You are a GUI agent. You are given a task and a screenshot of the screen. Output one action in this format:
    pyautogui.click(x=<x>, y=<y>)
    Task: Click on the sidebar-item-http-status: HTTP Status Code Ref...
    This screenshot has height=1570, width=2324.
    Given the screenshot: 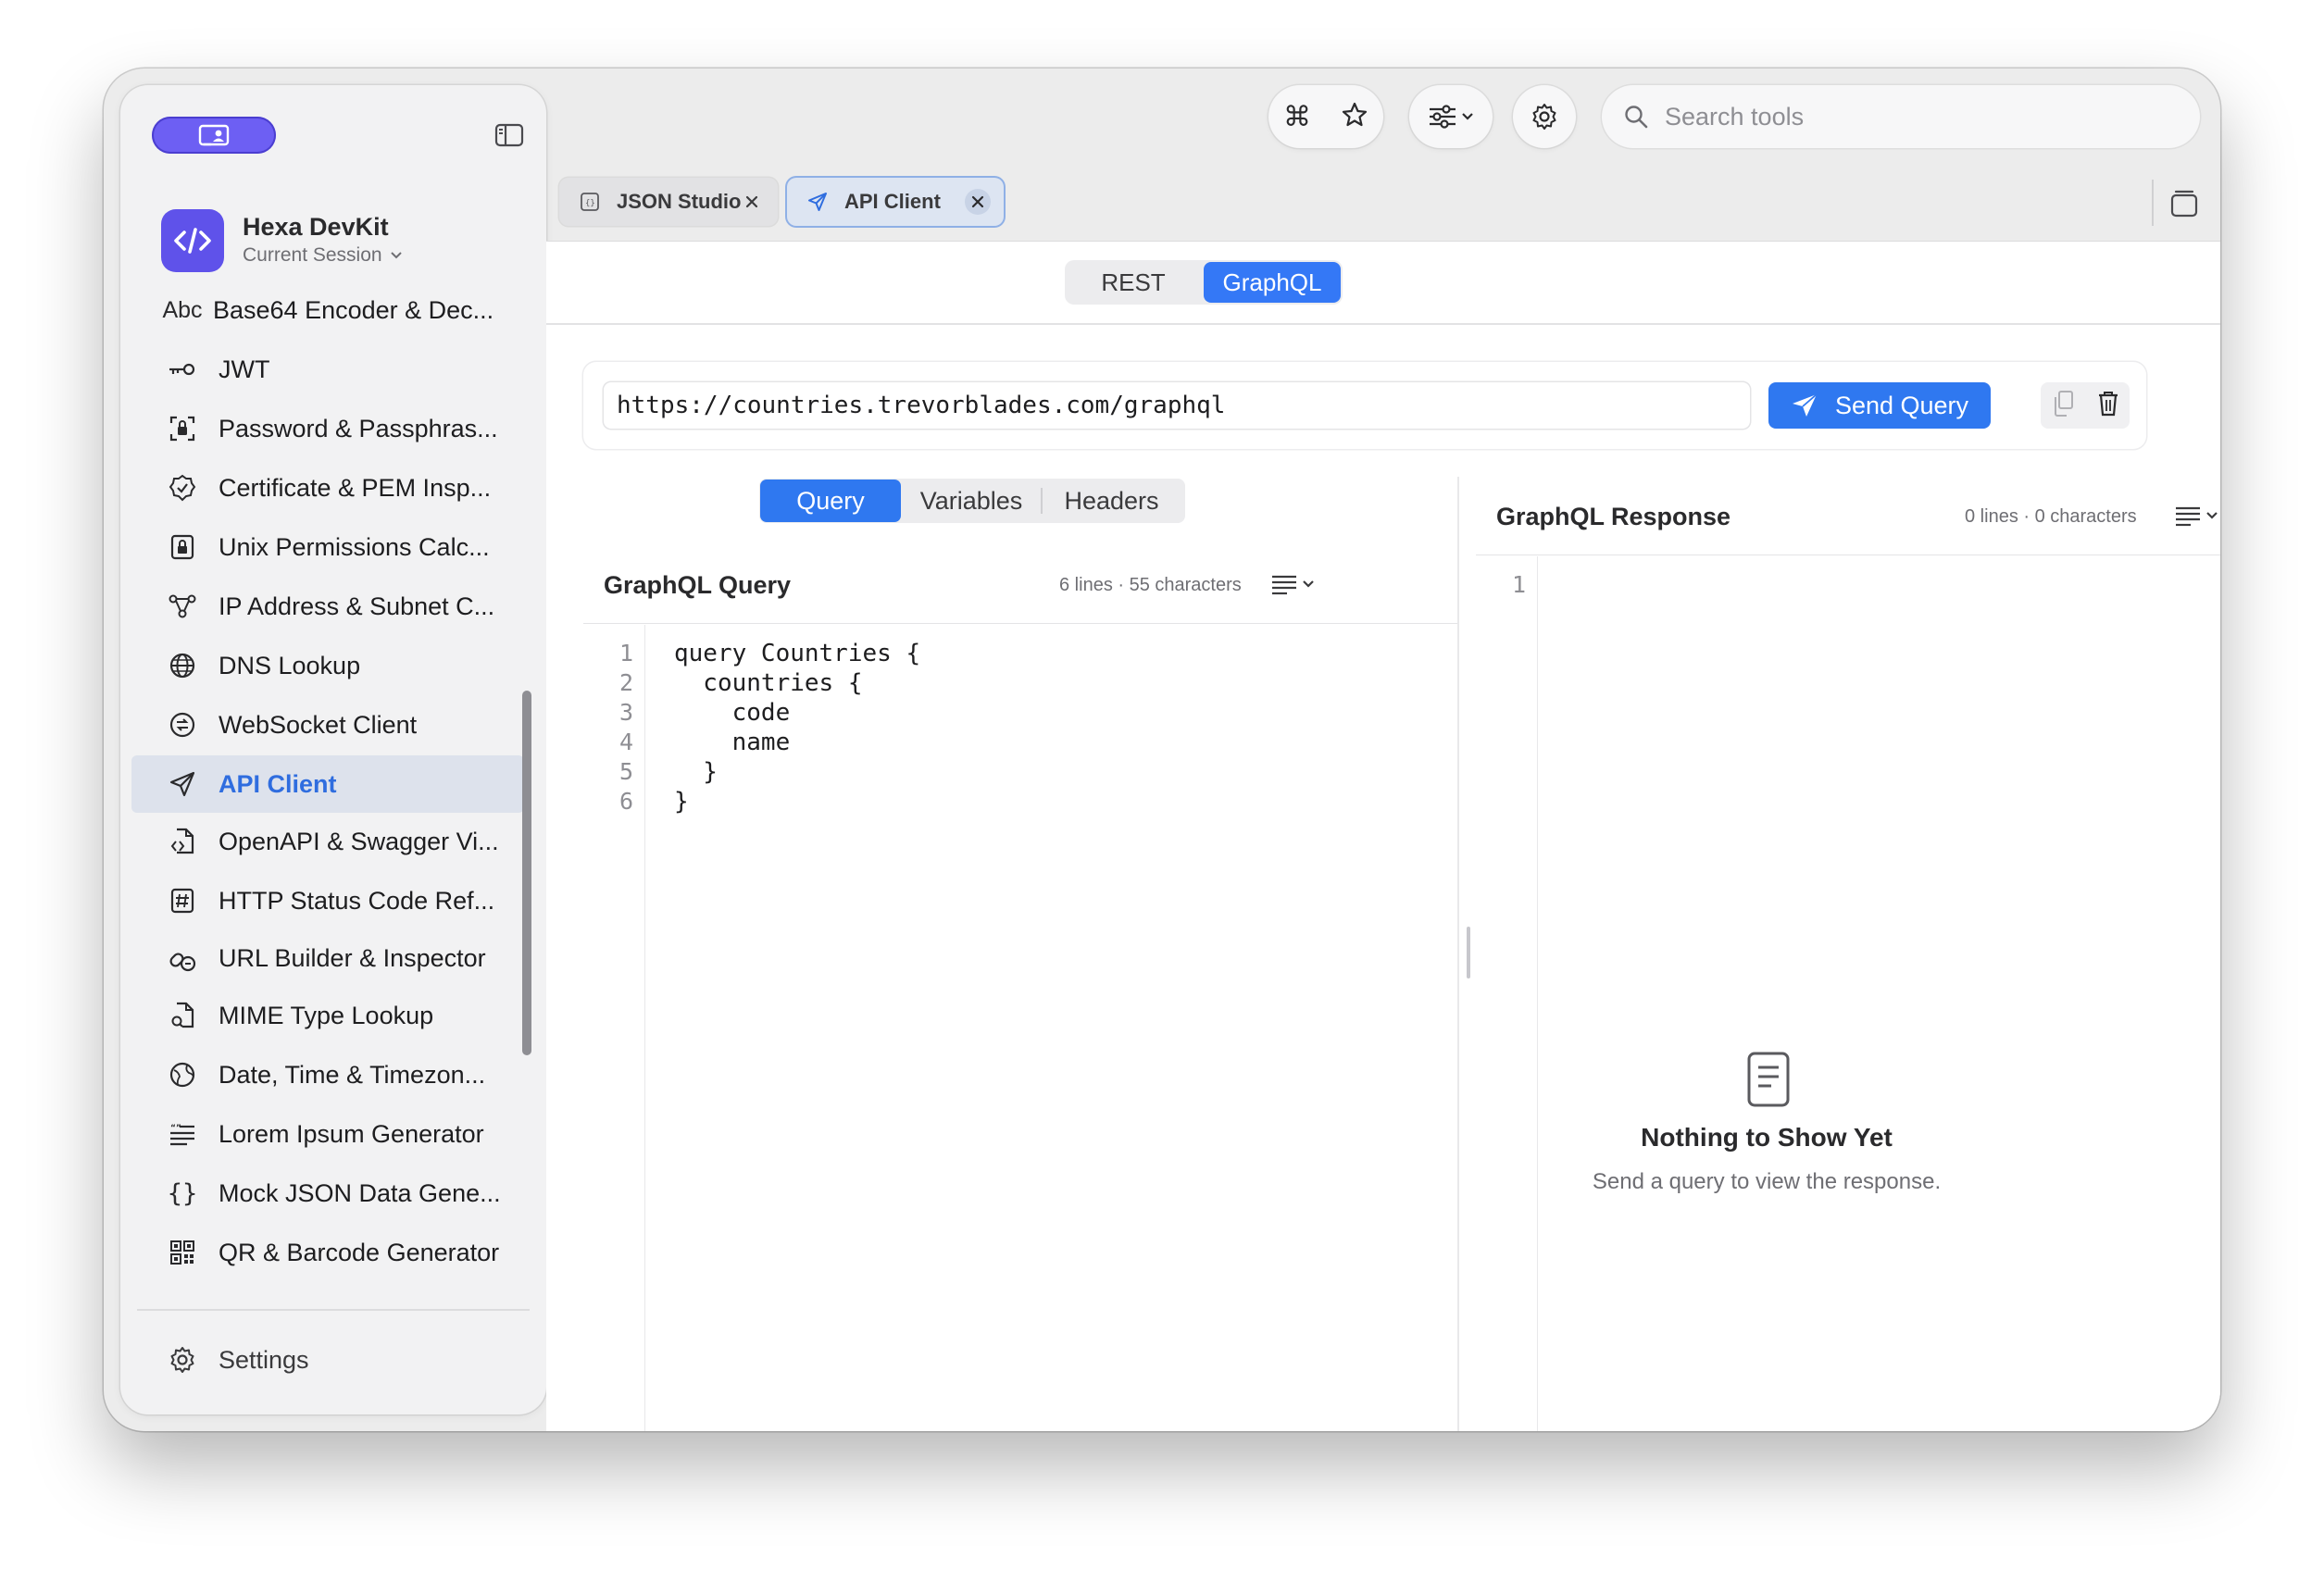 What is the action you would take?
    pyautogui.click(x=327, y=900)
    